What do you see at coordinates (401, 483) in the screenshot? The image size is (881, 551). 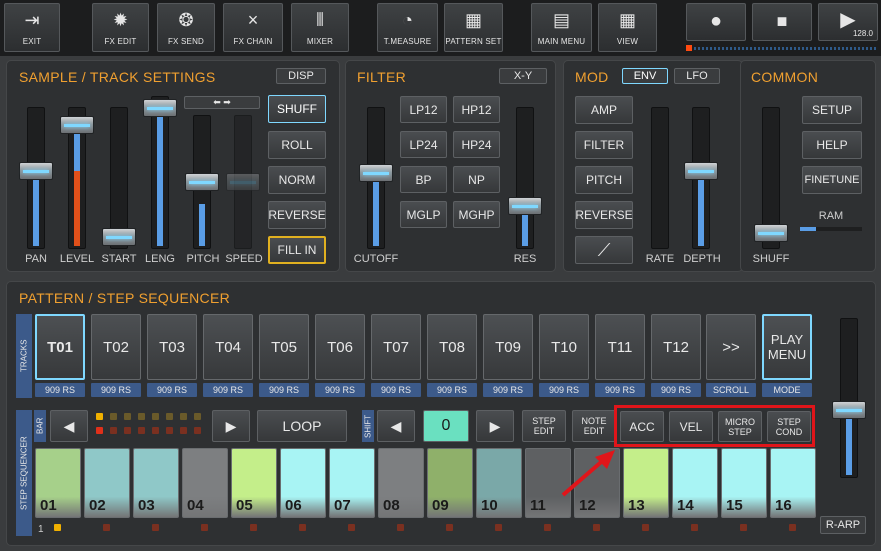 I see `step-pad: 08` at bounding box center [401, 483].